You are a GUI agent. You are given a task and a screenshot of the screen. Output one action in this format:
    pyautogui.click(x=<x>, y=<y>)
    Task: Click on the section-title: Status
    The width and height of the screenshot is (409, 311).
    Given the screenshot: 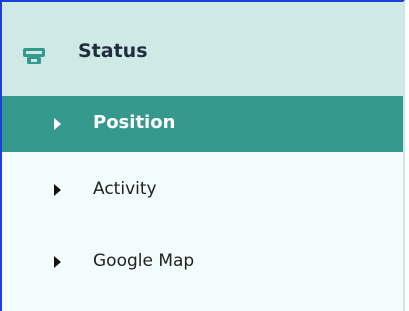 What is the action you would take?
    pyautogui.click(x=113, y=51)
    